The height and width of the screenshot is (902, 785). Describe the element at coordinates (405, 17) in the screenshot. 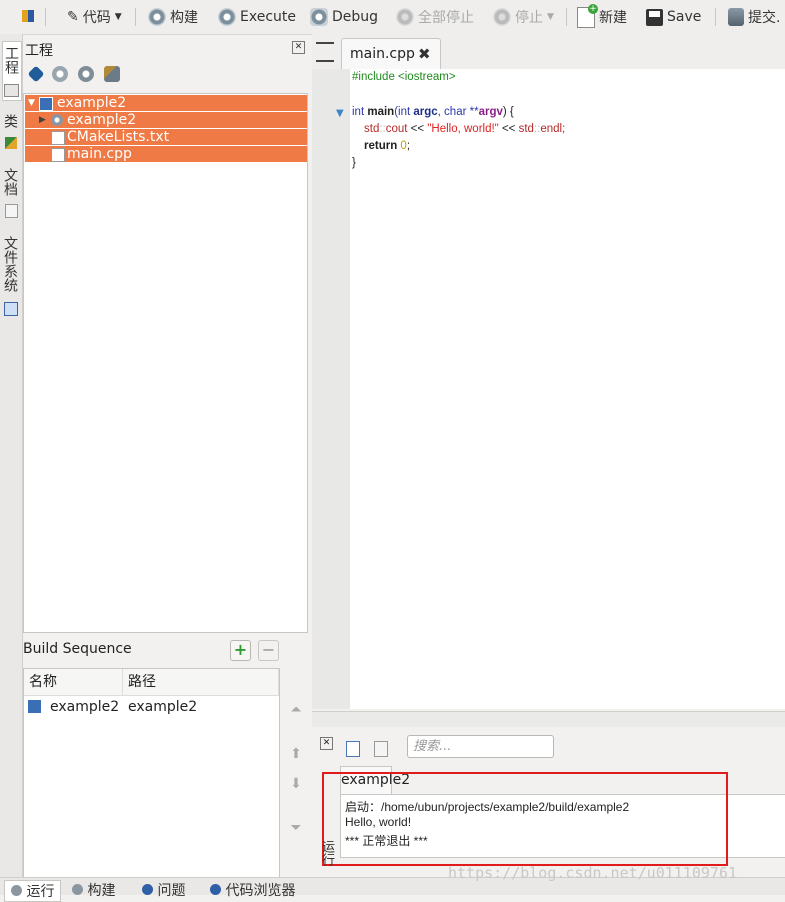

I see `stop-all-icon` at that location.